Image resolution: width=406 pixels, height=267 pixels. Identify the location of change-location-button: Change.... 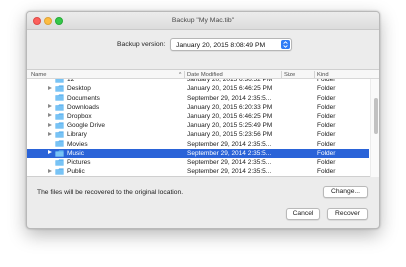
(345, 192).